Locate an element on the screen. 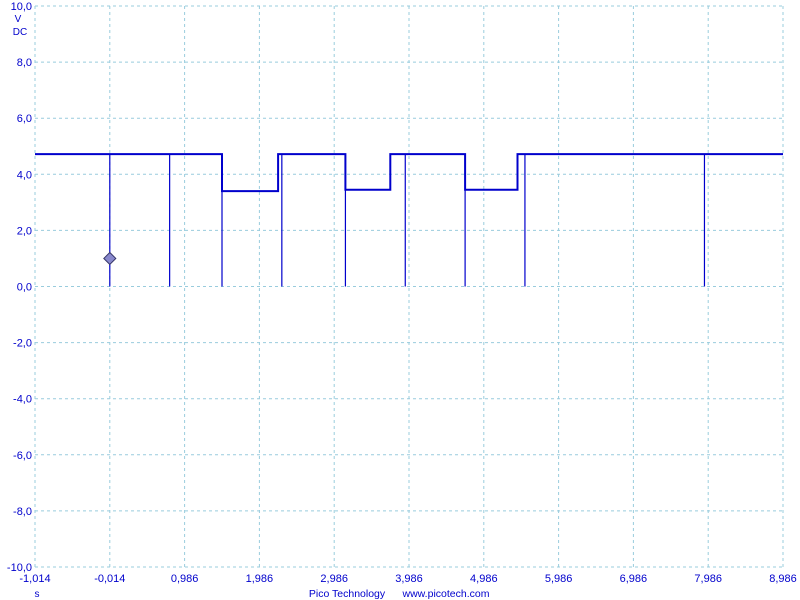 The width and height of the screenshot is (800, 600). x-tick-label: 6,986 is located at coordinates (634, 579).